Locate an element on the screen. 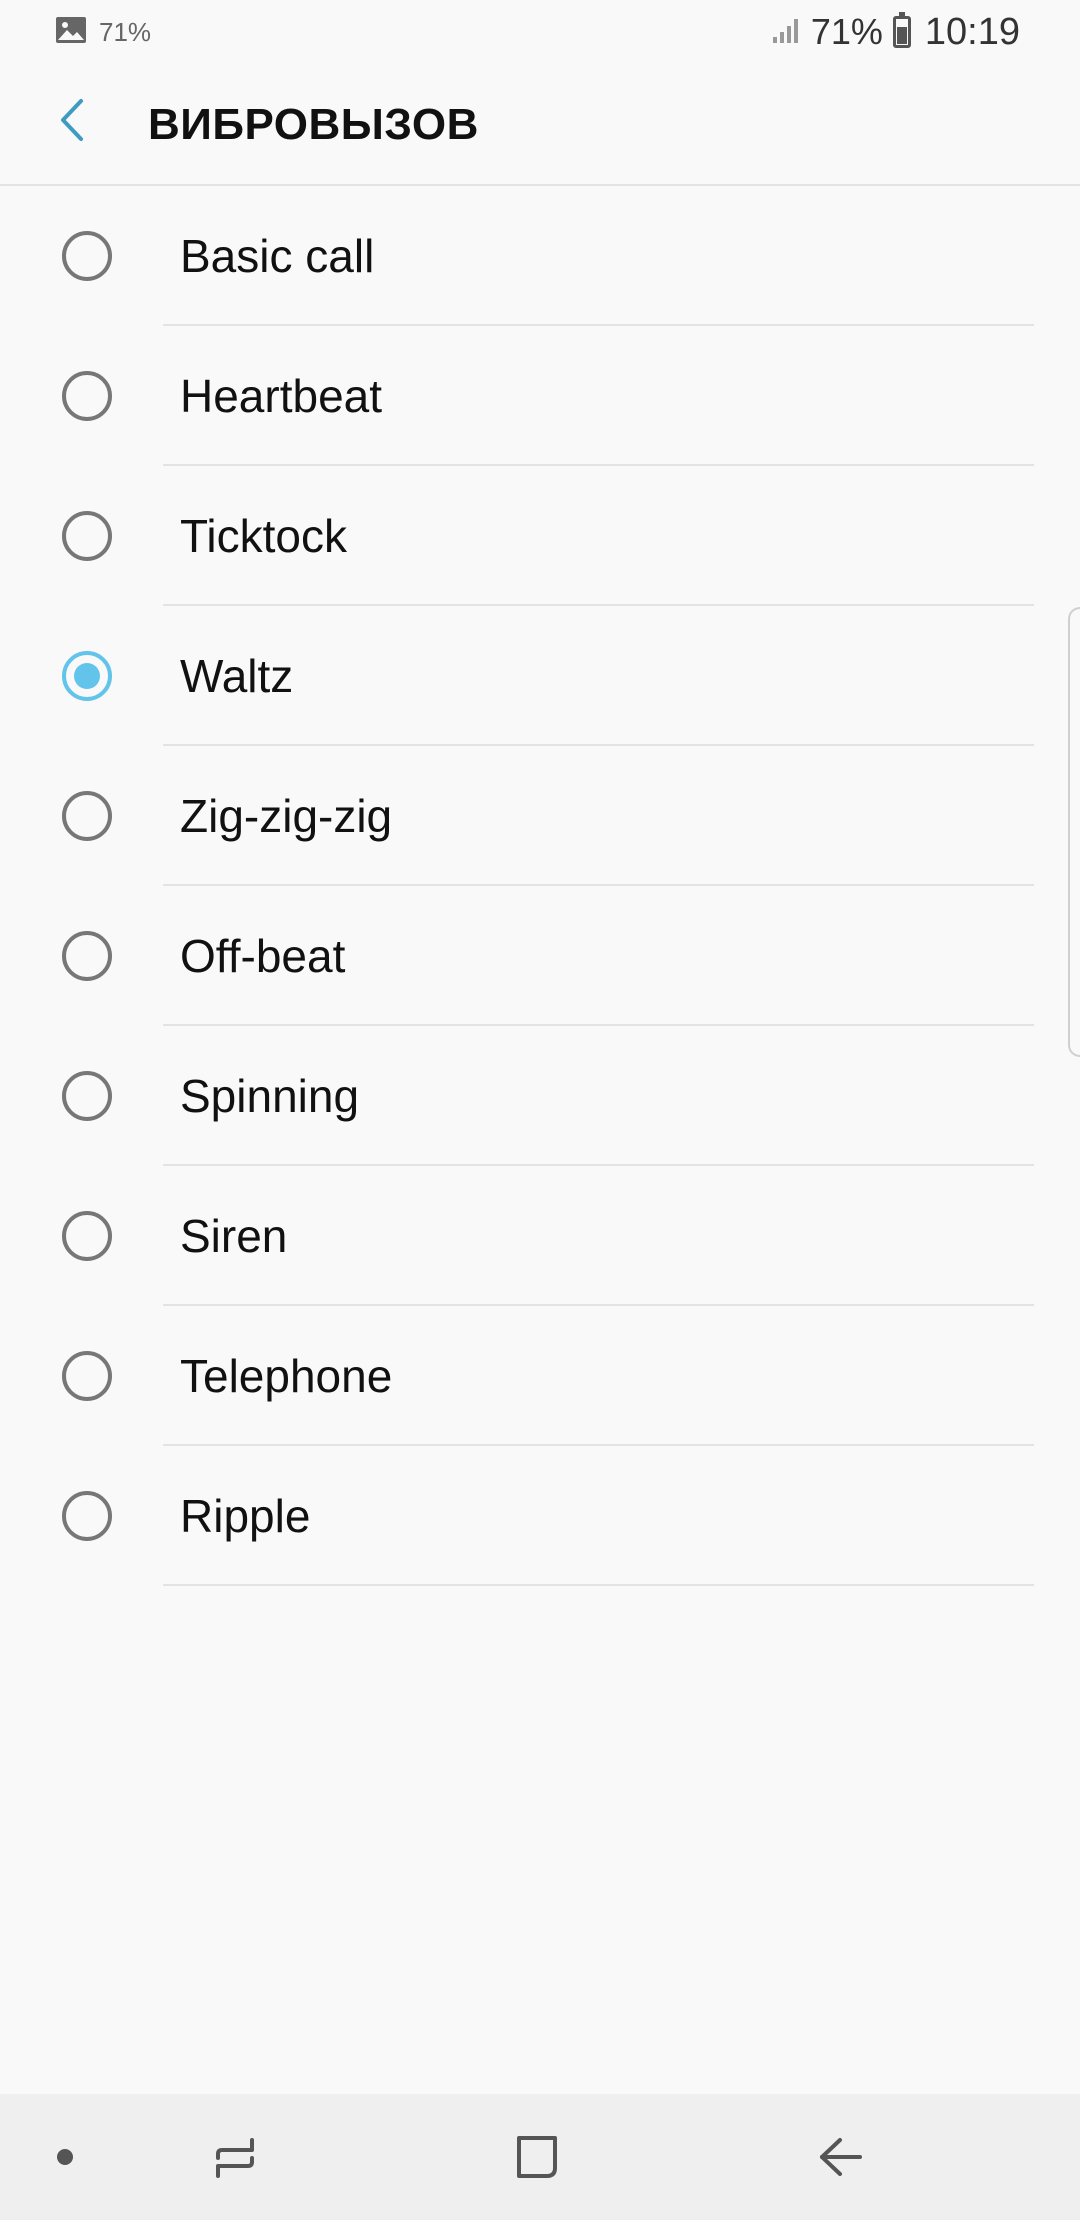 Image resolution: width=1080 pixels, height=2220 pixels. status-right: 71% 10:19 is located at coordinates (895, 32).